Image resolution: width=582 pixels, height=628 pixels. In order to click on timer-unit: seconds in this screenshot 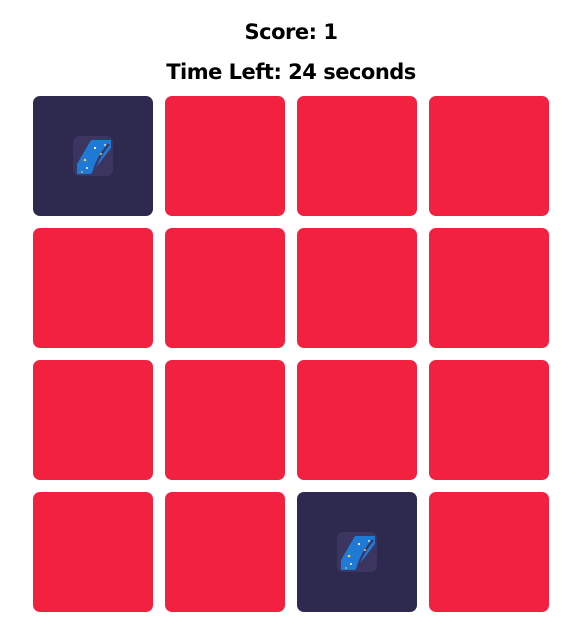, I will do `click(369, 72)`.